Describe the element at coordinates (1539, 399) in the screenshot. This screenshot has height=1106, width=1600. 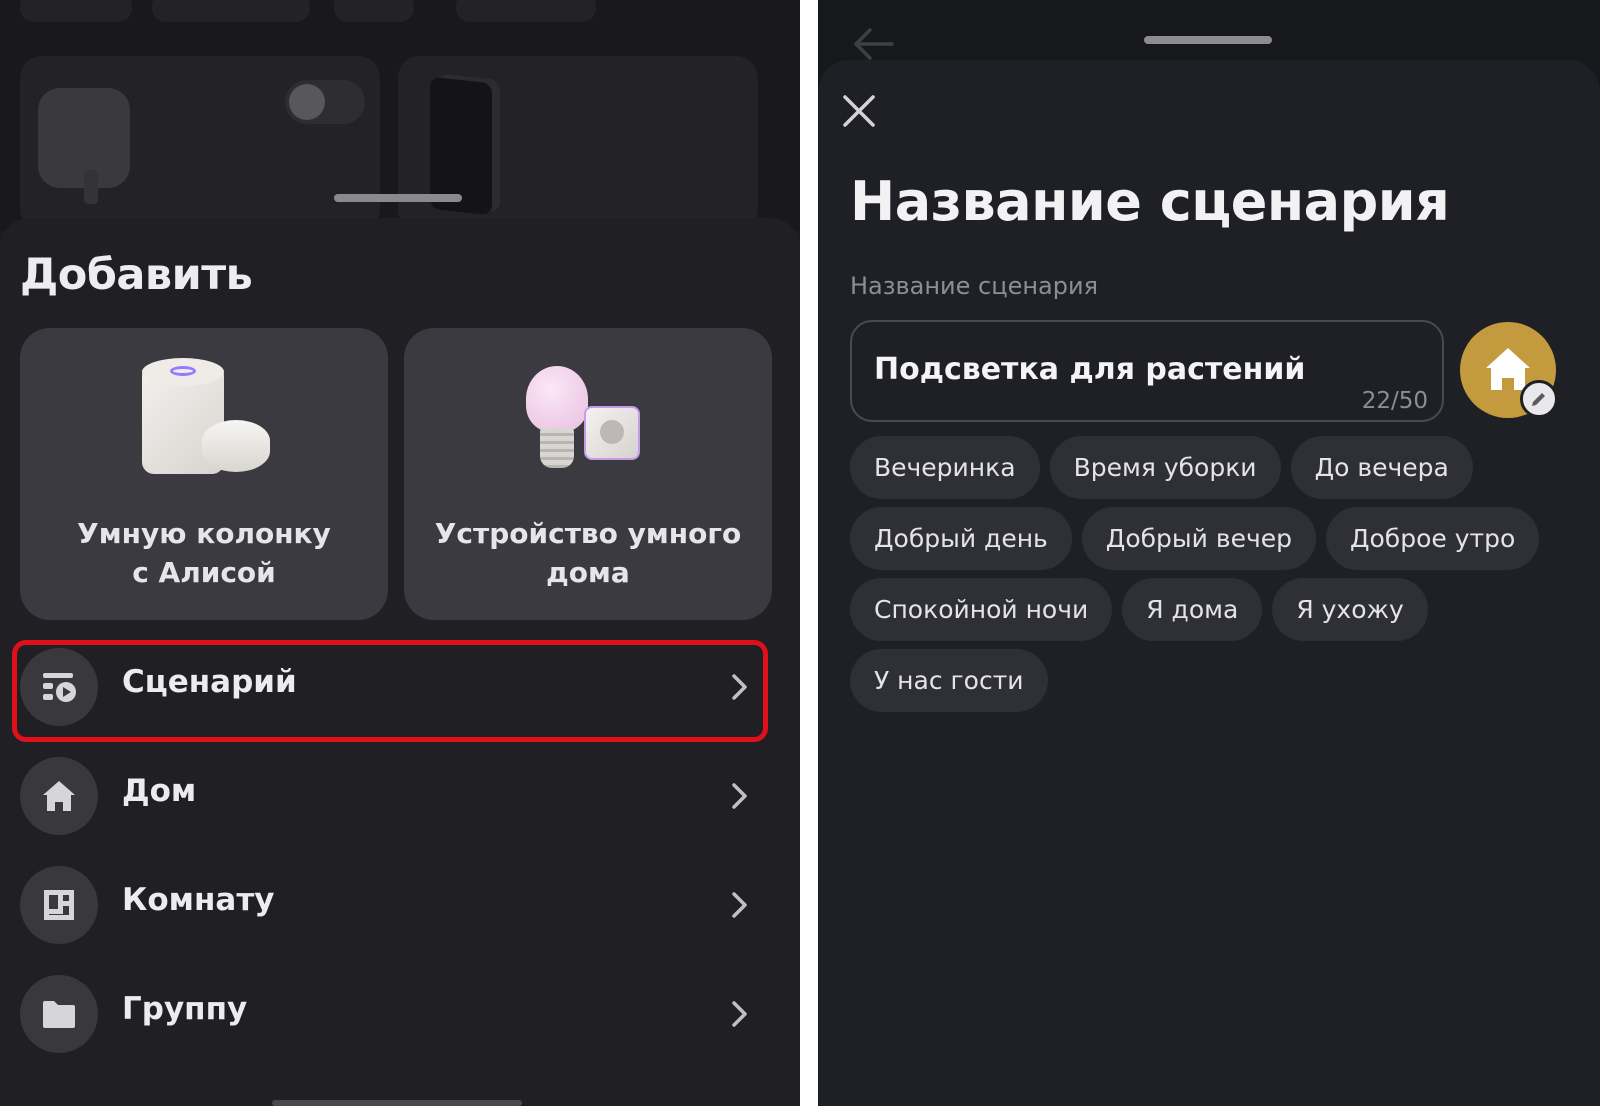
I see `edit-pencil-icon` at that location.